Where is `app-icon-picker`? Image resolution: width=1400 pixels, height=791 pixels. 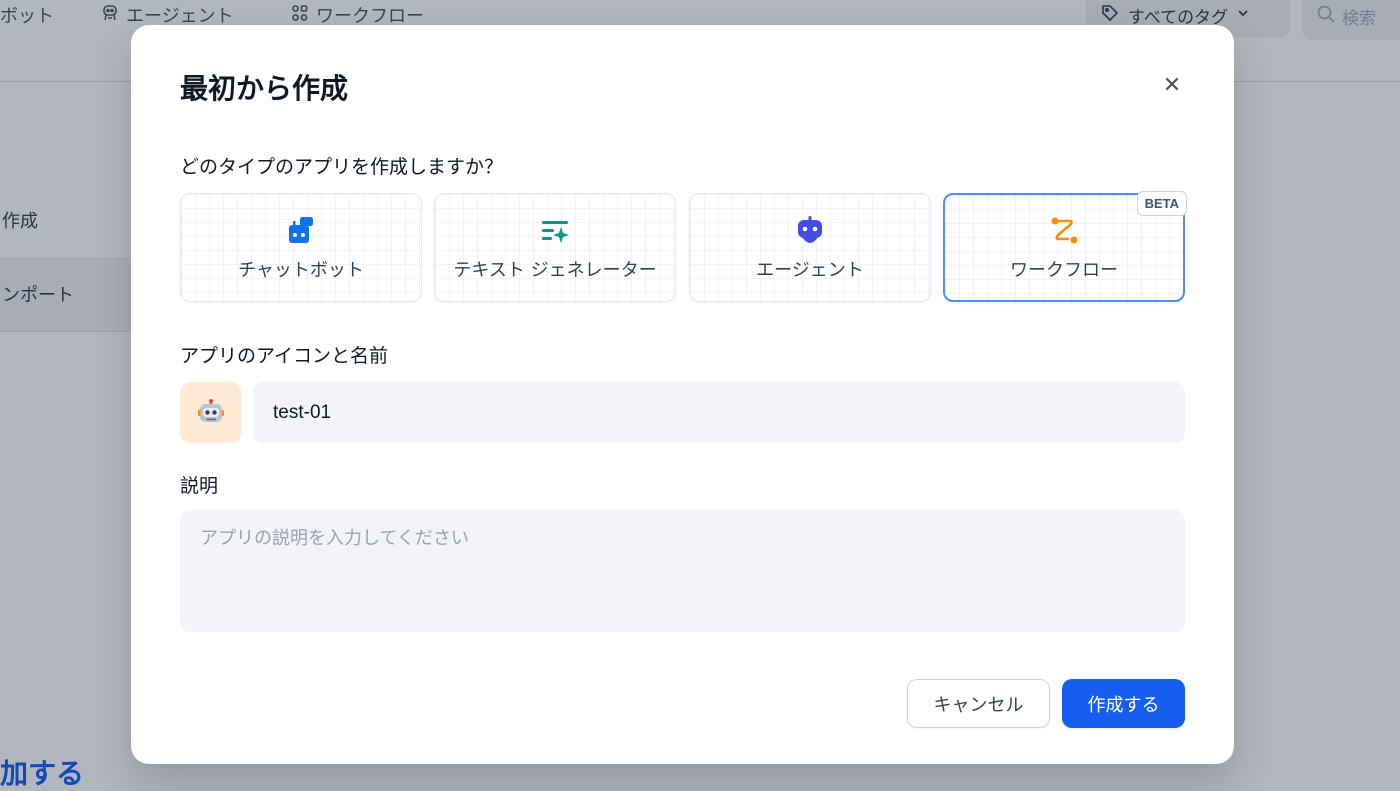 app-icon-picker is located at coordinates (210, 412).